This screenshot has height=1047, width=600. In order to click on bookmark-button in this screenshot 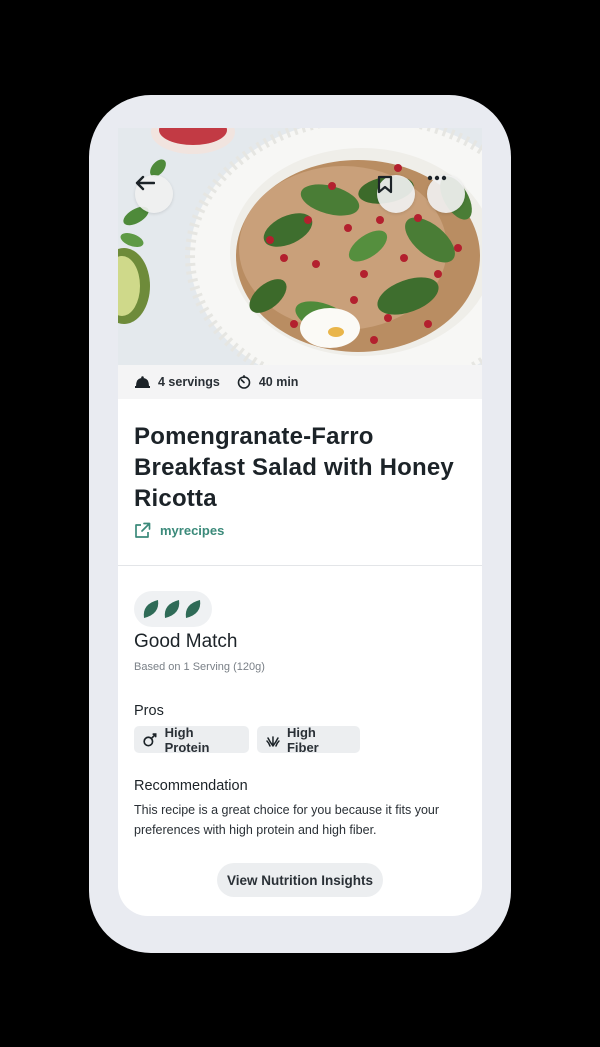, I will do `click(396, 194)`.